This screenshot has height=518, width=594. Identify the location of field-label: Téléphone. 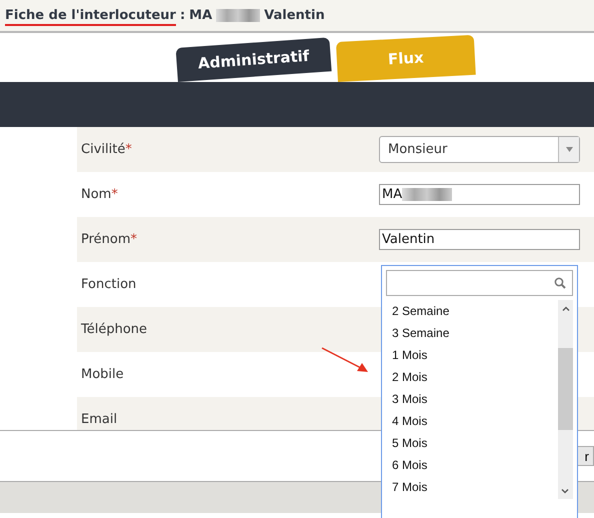
(114, 329).